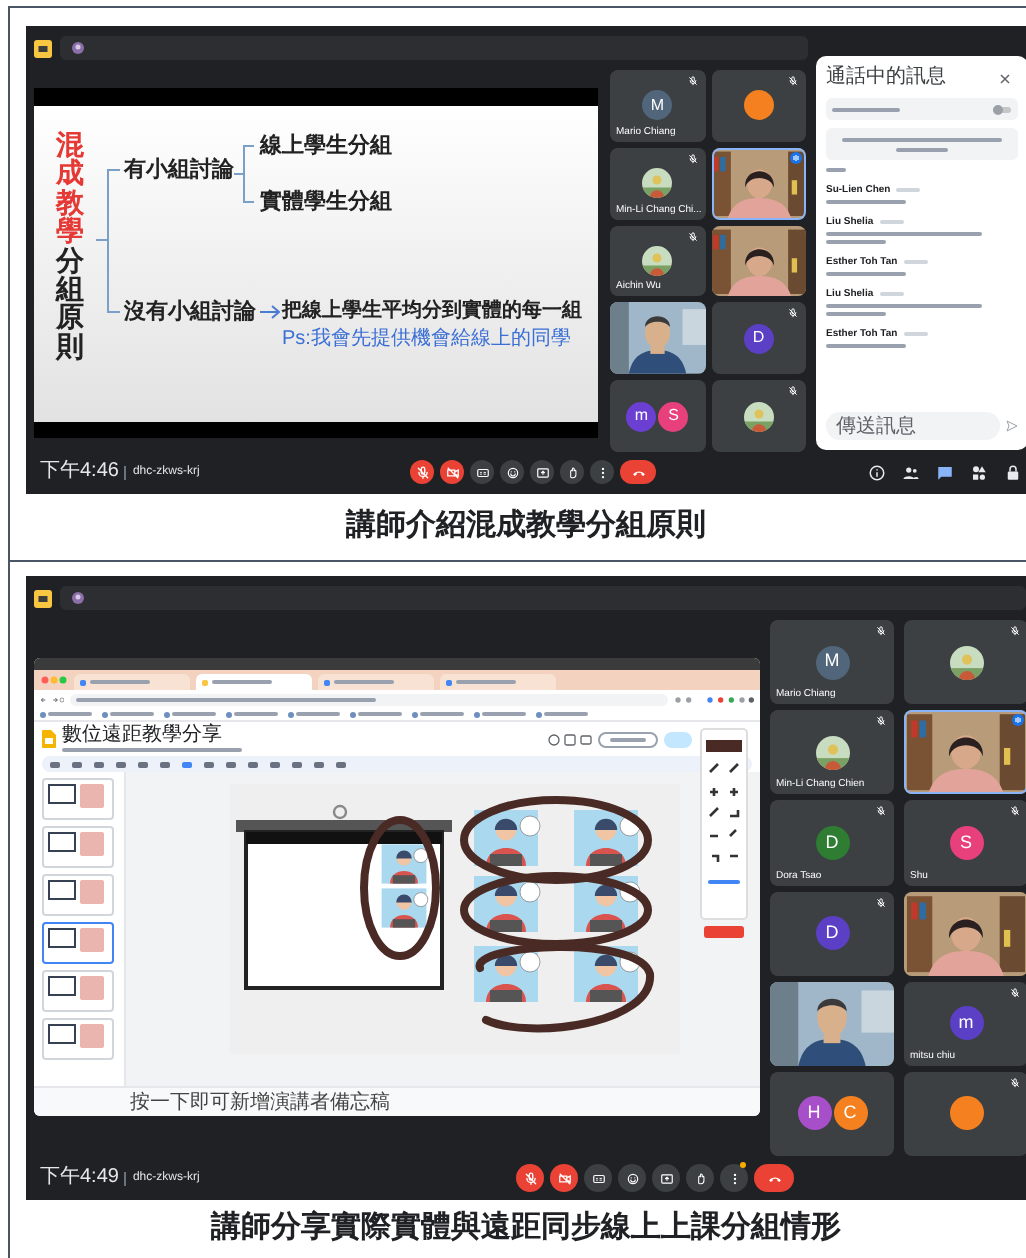 The width and height of the screenshot is (1026, 1258). Describe the element at coordinates (714, 699) in the screenshot. I see `extensions-icon` at that location.